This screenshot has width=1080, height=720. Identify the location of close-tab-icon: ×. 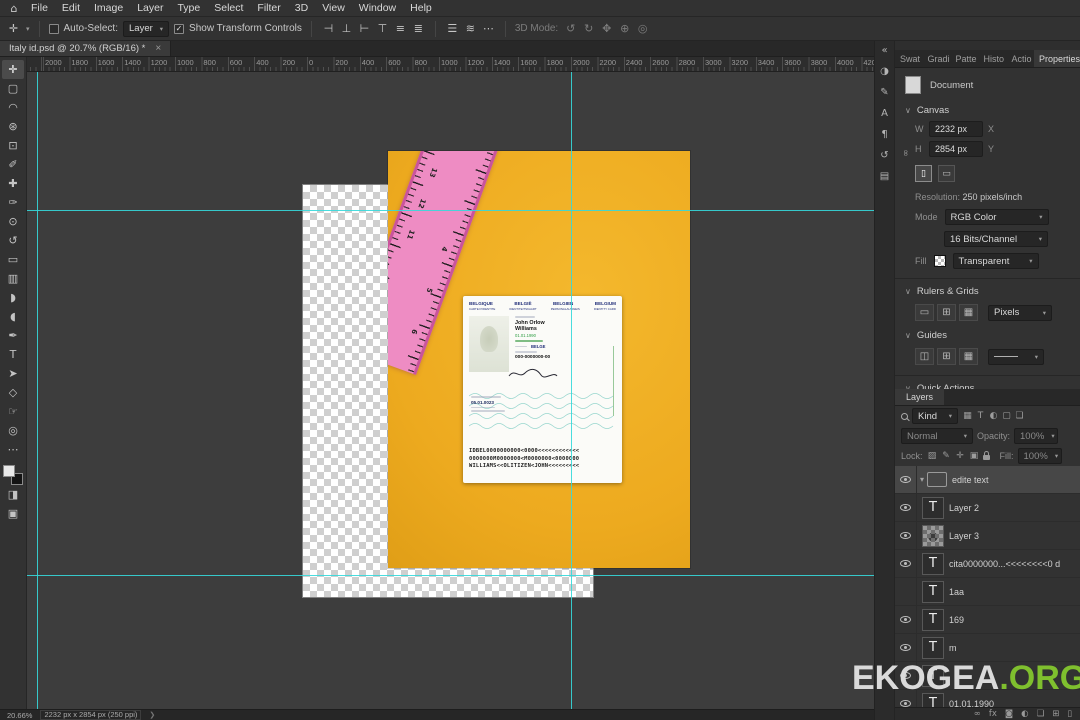
(158, 48).